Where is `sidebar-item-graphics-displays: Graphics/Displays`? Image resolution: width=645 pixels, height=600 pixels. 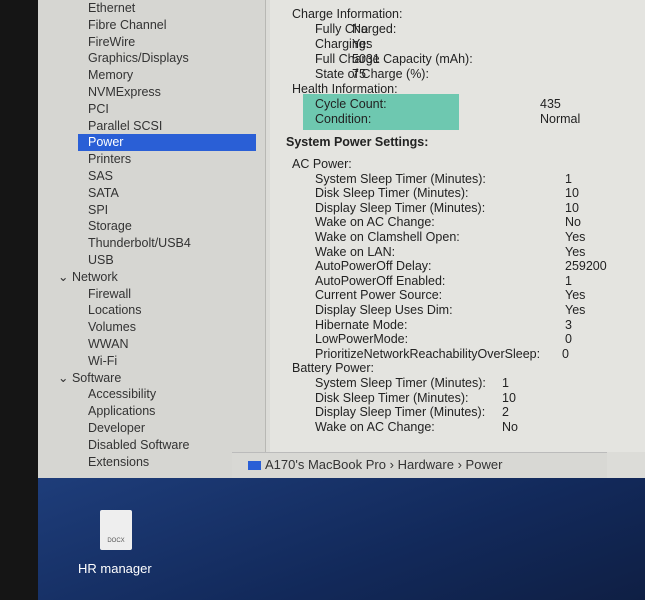 sidebar-item-graphics-displays: Graphics/Displays is located at coordinates (173, 58).